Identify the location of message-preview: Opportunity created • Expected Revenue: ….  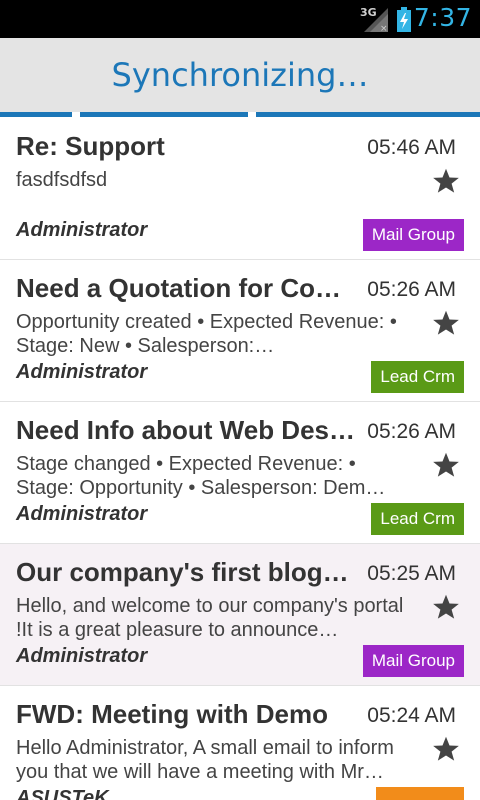
(206, 334).